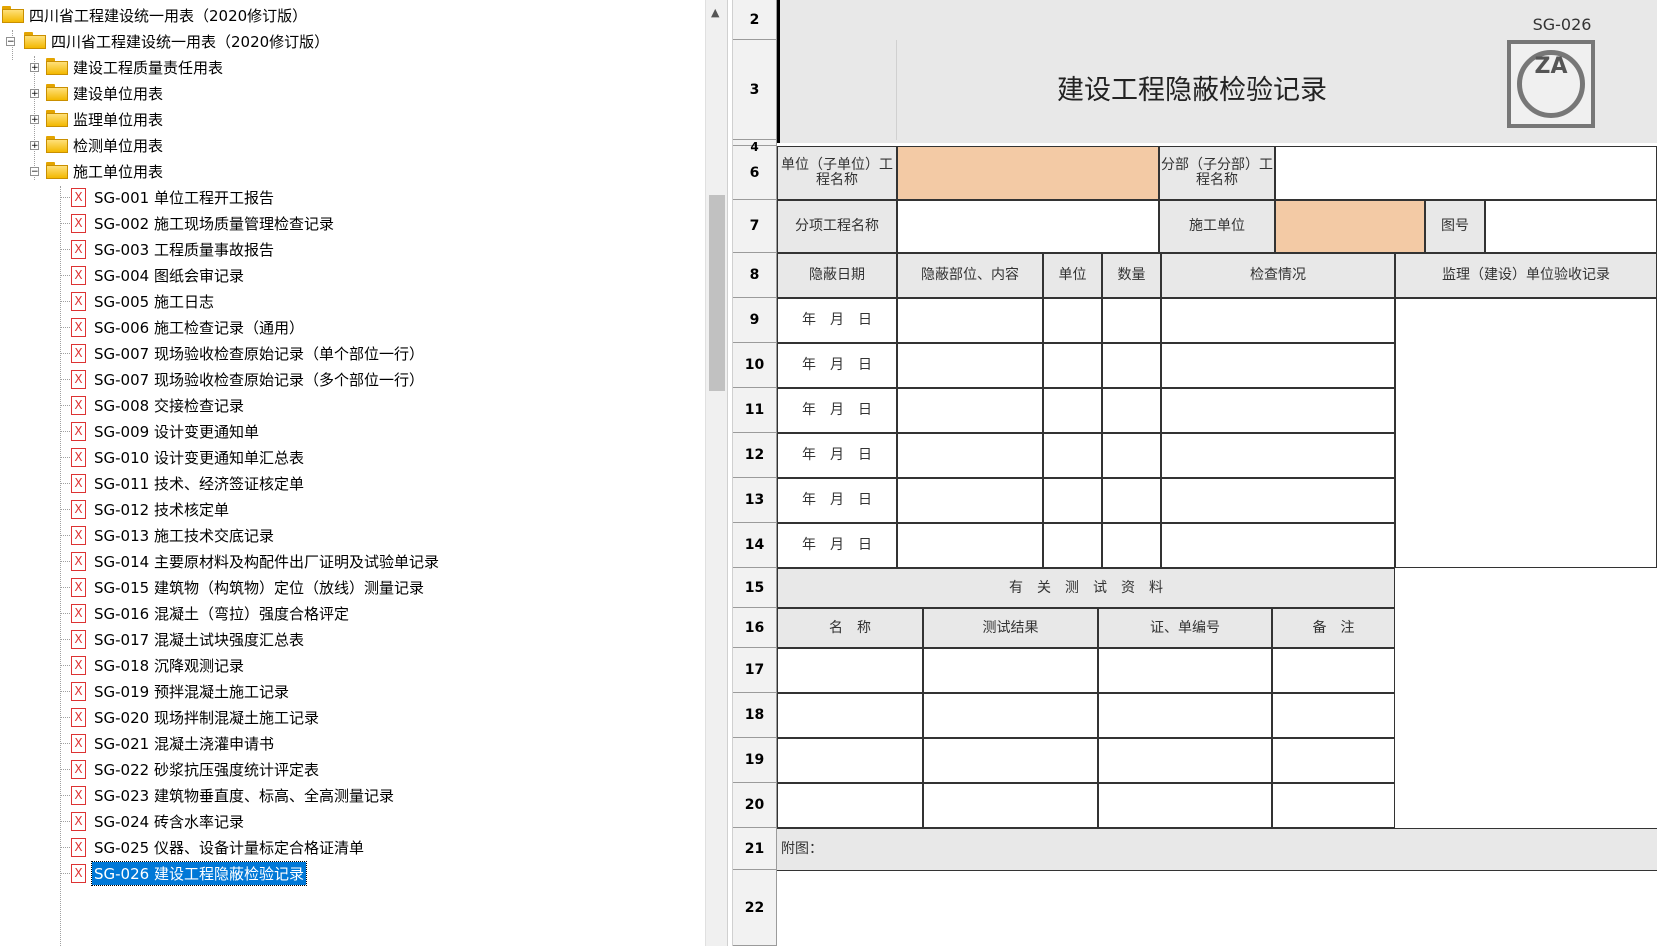  What do you see at coordinates (248, 353) in the screenshot?
I see `tree-file-item: X SG-007 现场验收检查原始记录（单个部位一行）` at bounding box center [248, 353].